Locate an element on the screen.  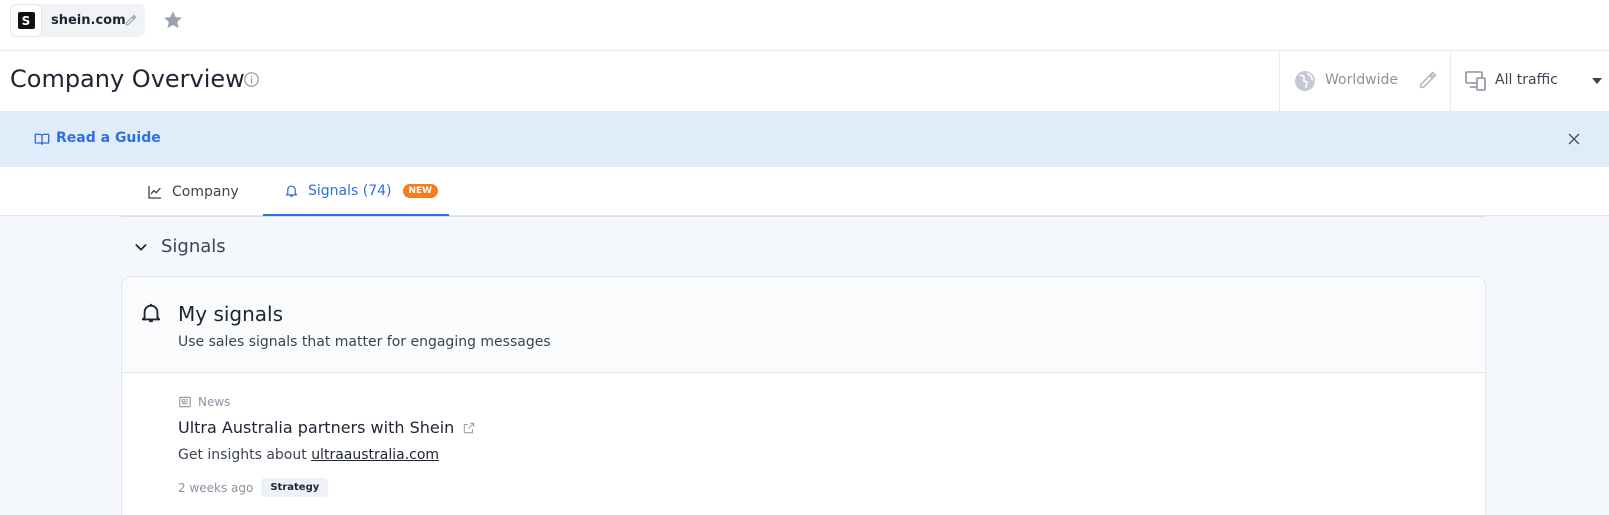
country-label: Worldwide is located at coordinates (1361, 80).